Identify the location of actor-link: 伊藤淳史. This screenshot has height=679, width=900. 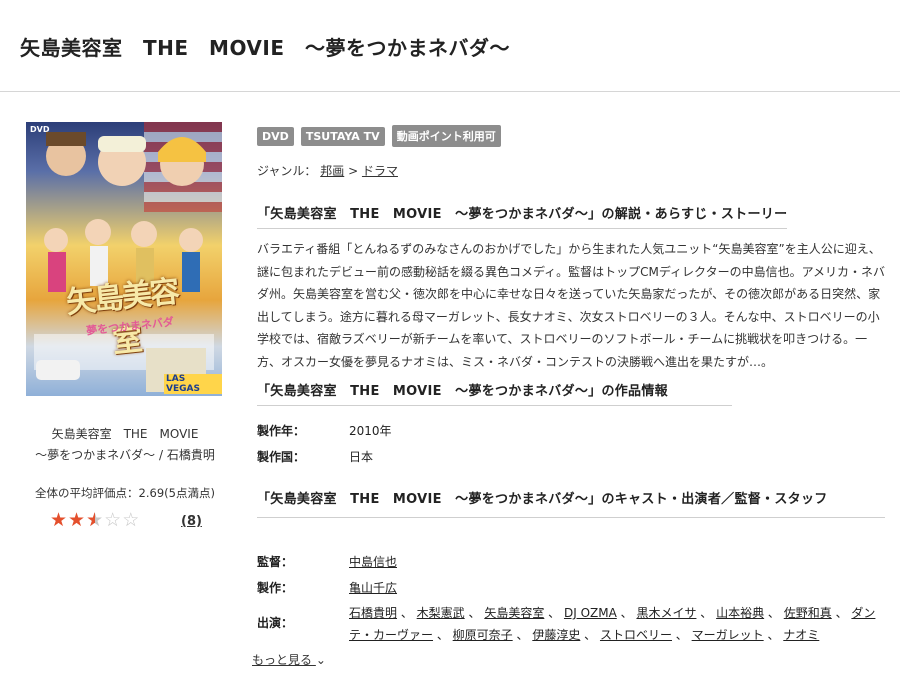
(556, 635).